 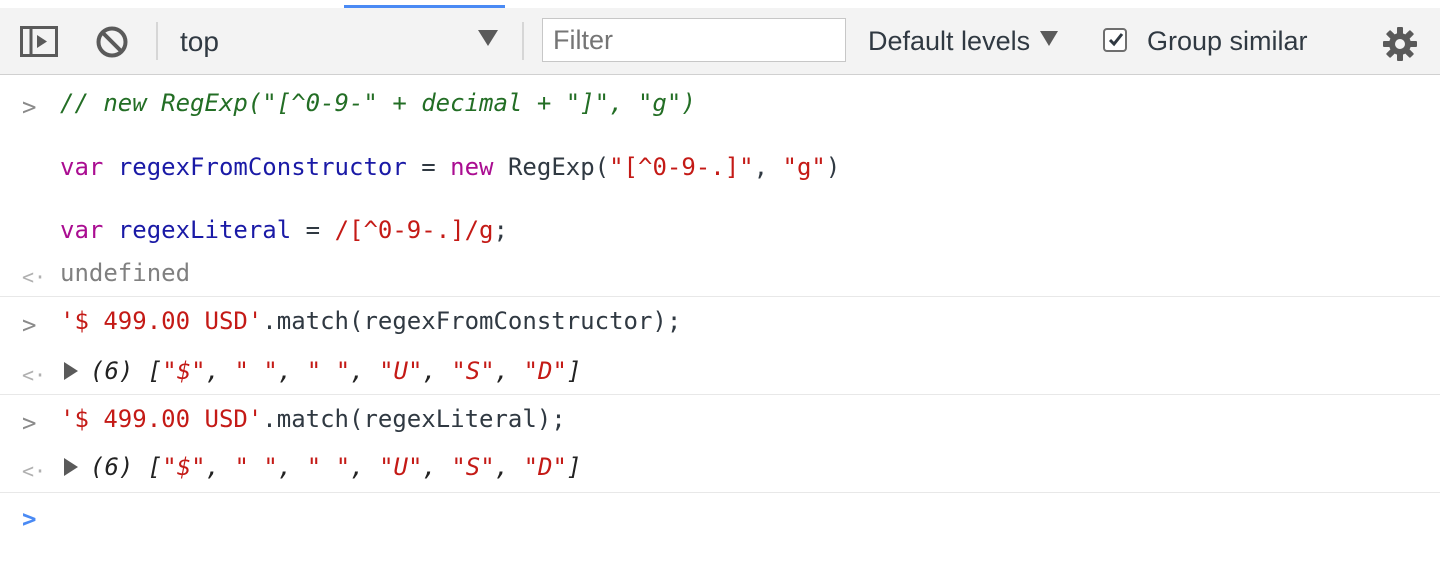 I want to click on variable-name: regexFromConstructor, so click(x=262, y=167).